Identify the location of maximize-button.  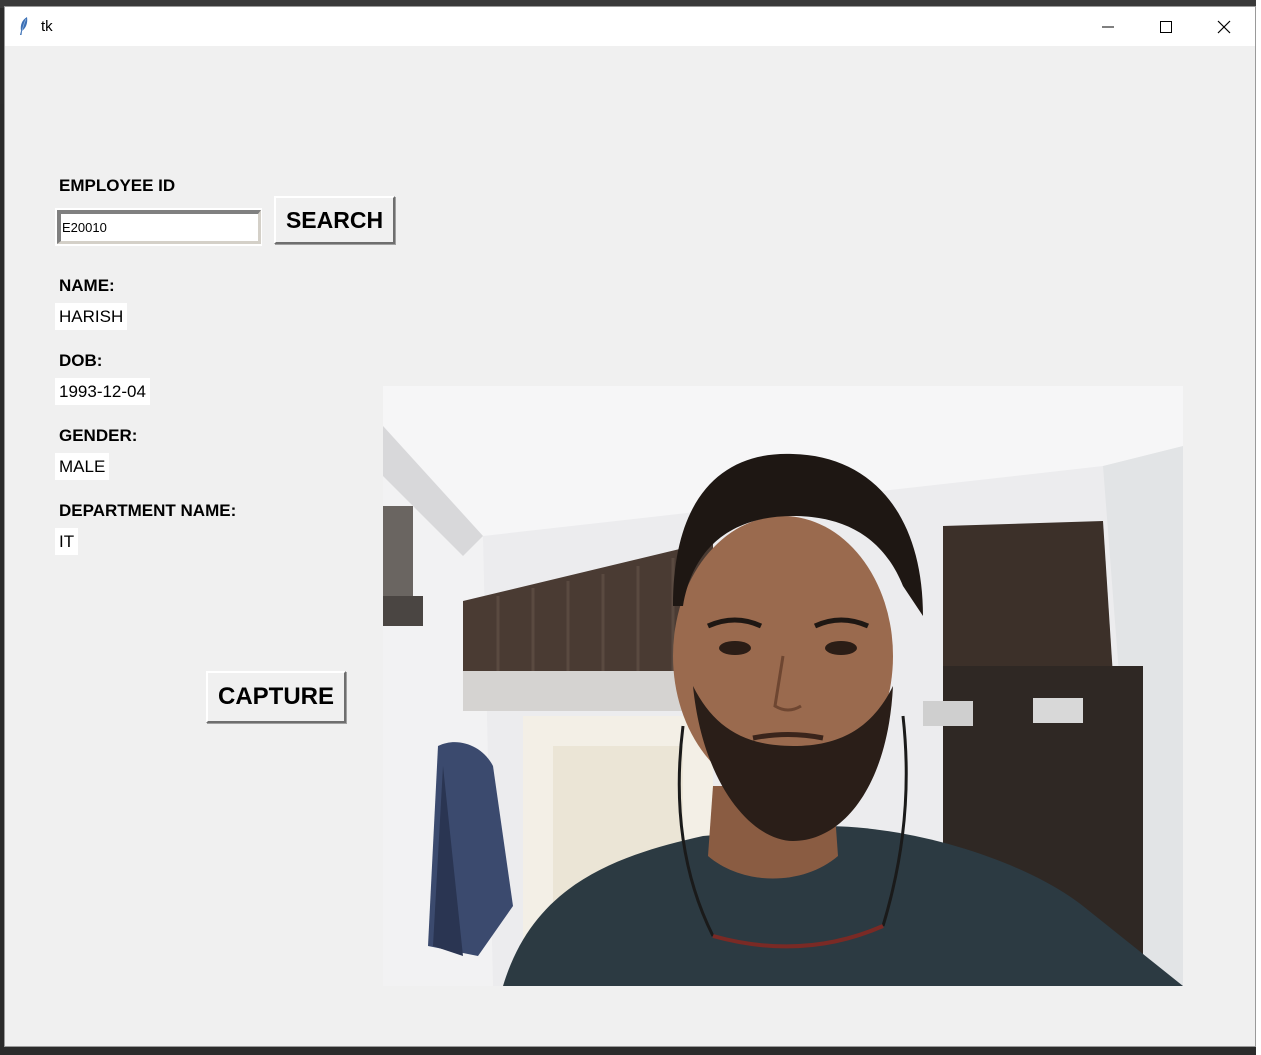
(1166, 26).